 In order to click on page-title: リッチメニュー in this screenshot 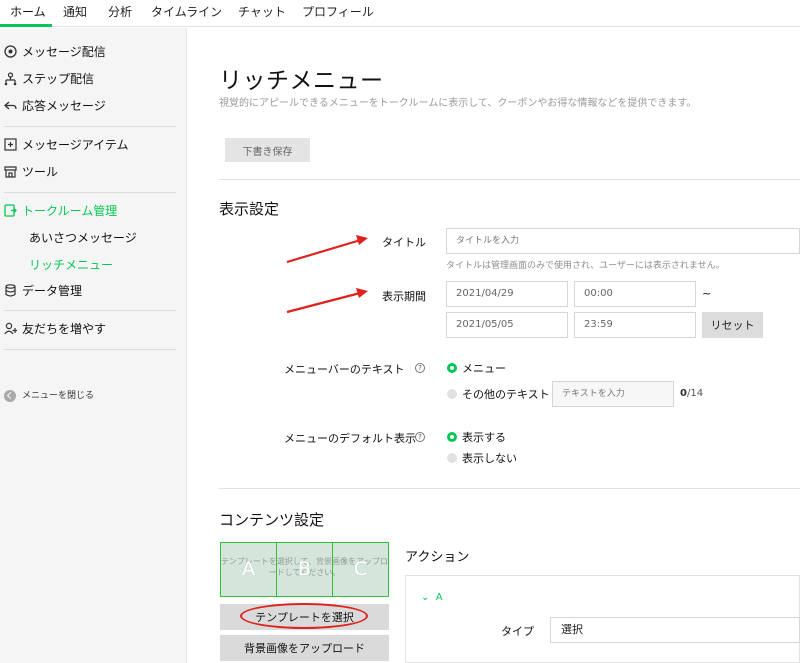, I will do `click(301, 81)`.